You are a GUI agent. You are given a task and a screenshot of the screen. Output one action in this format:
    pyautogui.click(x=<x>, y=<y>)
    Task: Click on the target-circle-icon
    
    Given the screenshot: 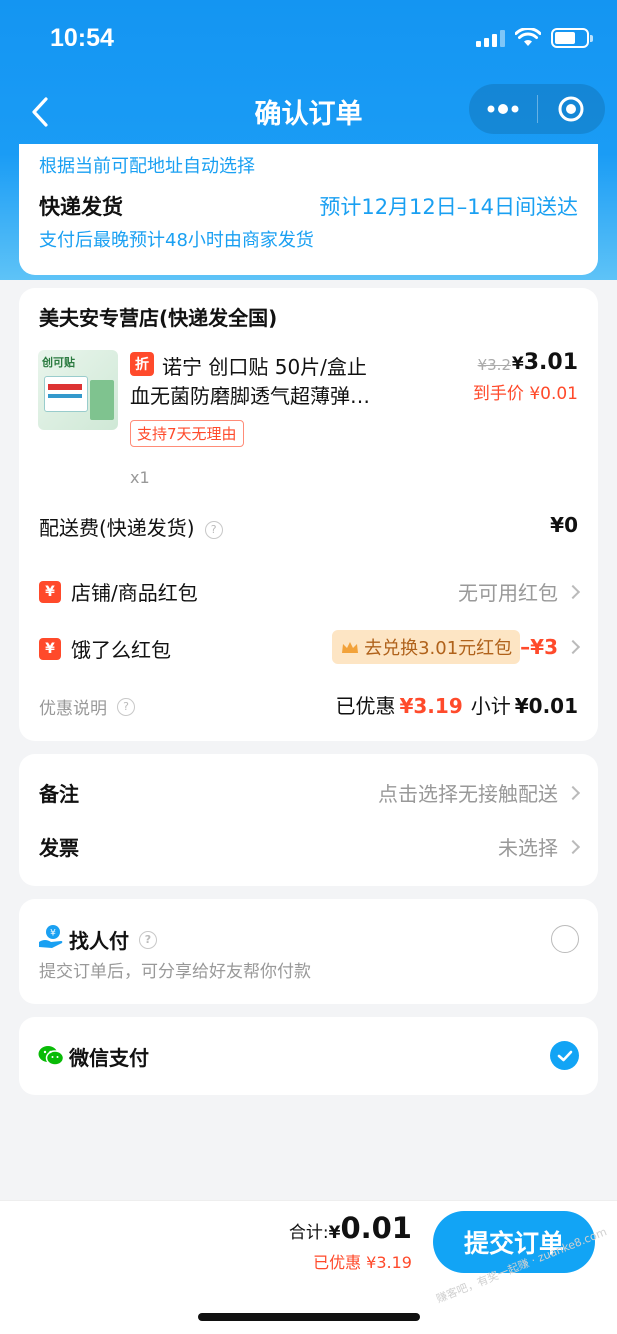 What is the action you would take?
    pyautogui.click(x=571, y=109)
    